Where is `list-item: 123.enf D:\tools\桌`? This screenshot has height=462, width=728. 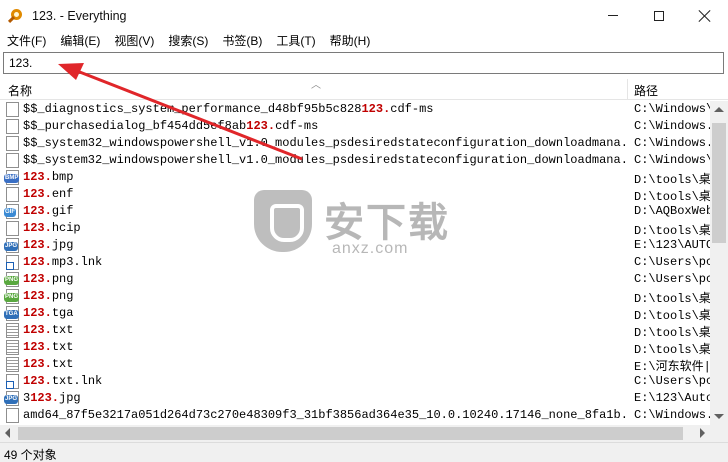
list-item: 123.enf D:\tools\桌 is located at coordinates (355, 195).